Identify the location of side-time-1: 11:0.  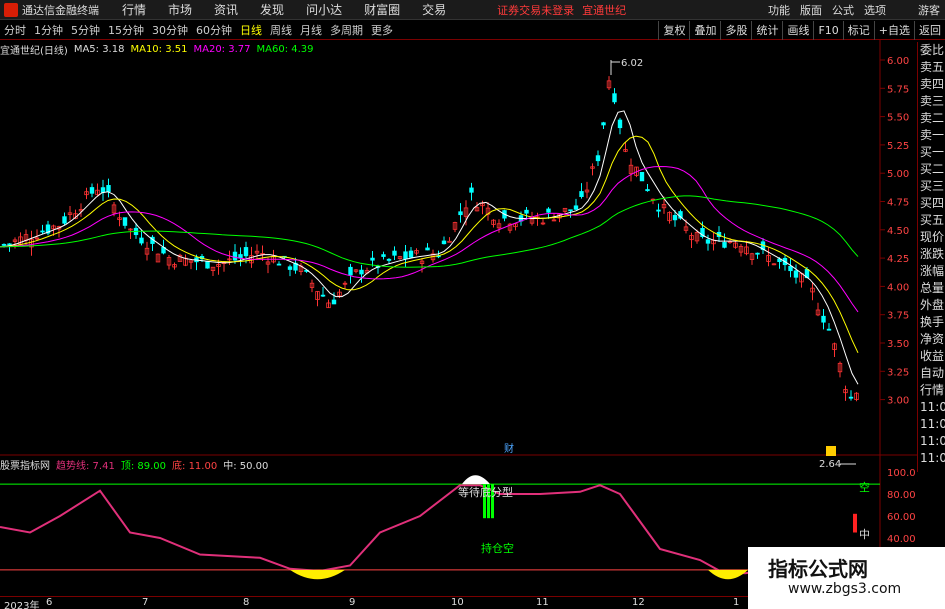
(932, 407).